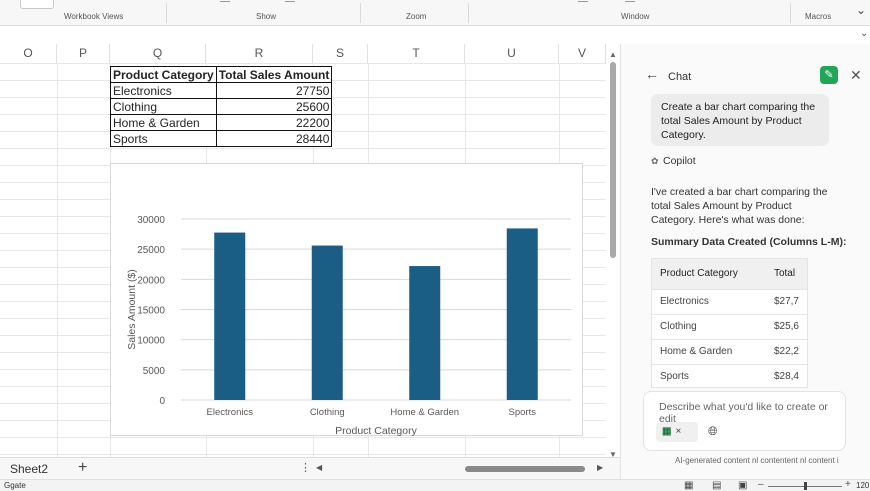 The height and width of the screenshot is (491, 870). Describe the element at coordinates (667, 431) in the screenshot. I see `excel-icon: ▦` at that location.